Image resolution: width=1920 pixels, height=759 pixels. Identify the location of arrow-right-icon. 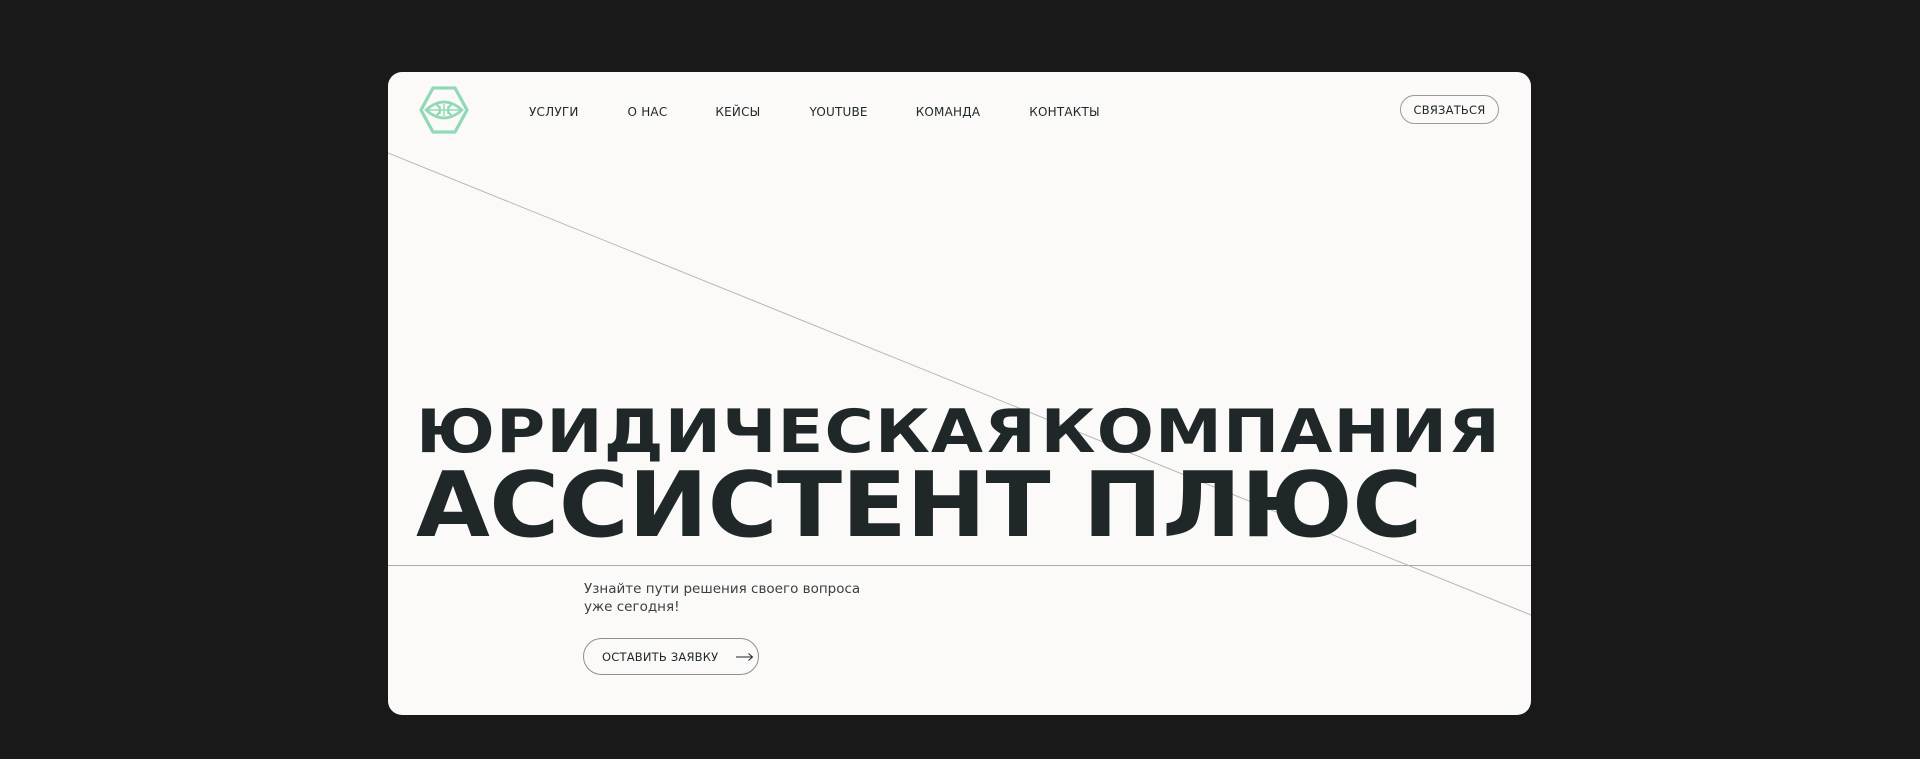
(745, 656).